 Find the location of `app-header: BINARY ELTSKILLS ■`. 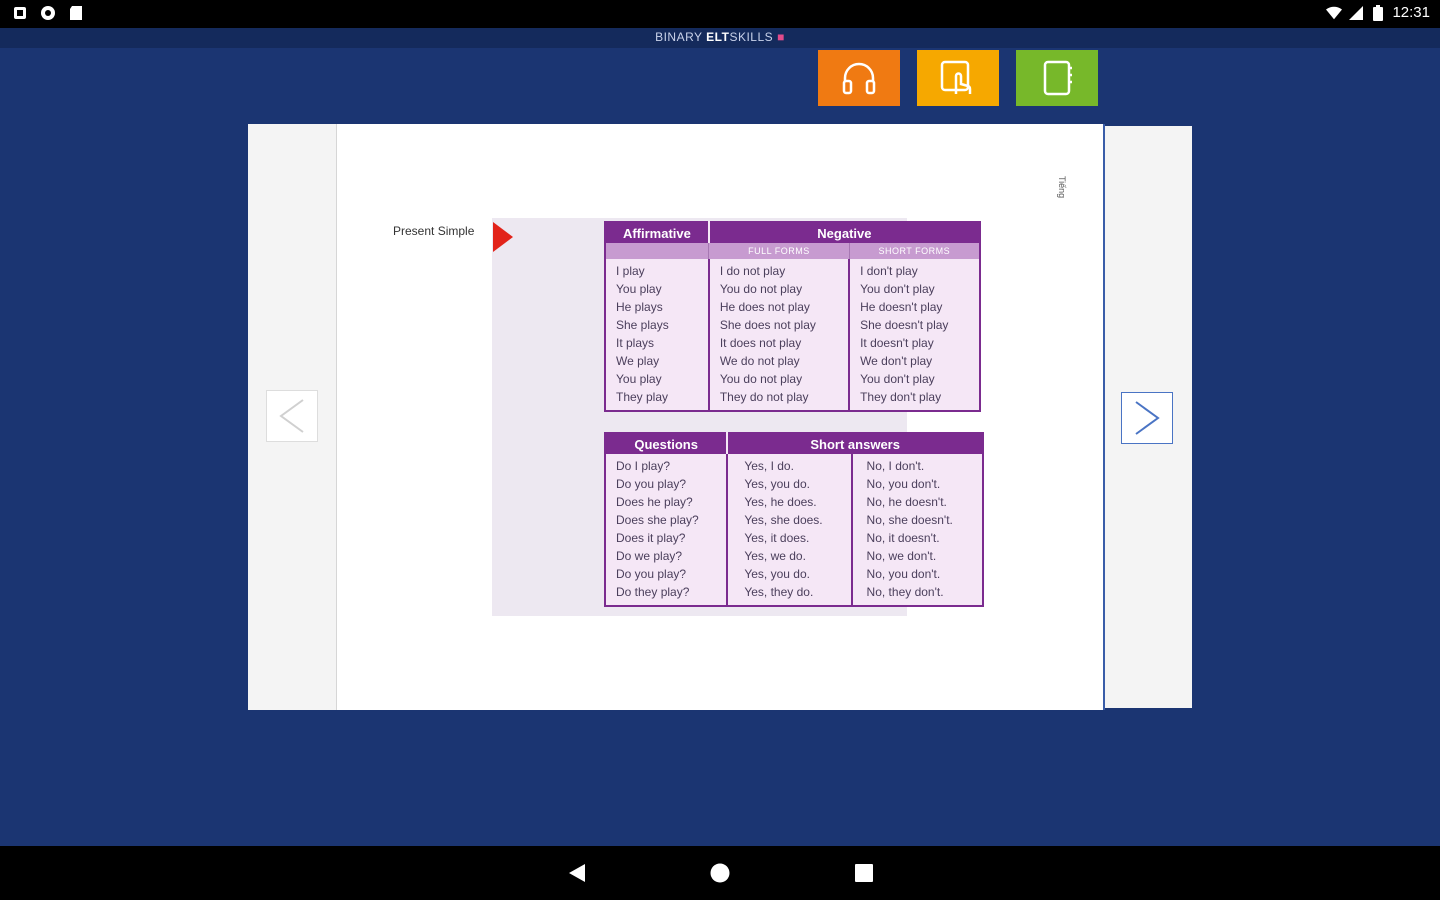

app-header: BINARY ELTSKILLS ■ is located at coordinates (720, 38).